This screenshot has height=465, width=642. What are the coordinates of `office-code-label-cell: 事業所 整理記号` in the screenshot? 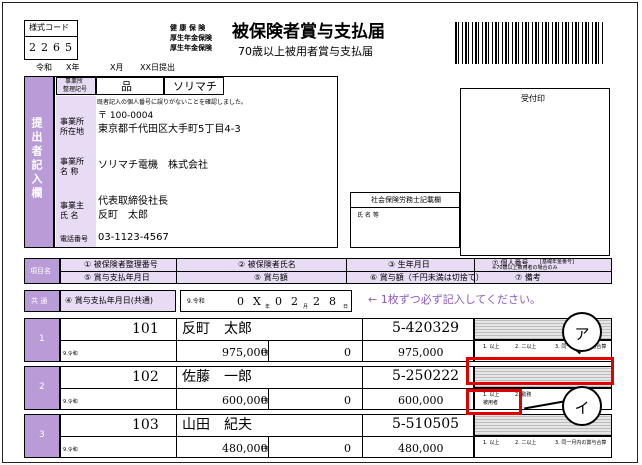 It's located at (76, 86).